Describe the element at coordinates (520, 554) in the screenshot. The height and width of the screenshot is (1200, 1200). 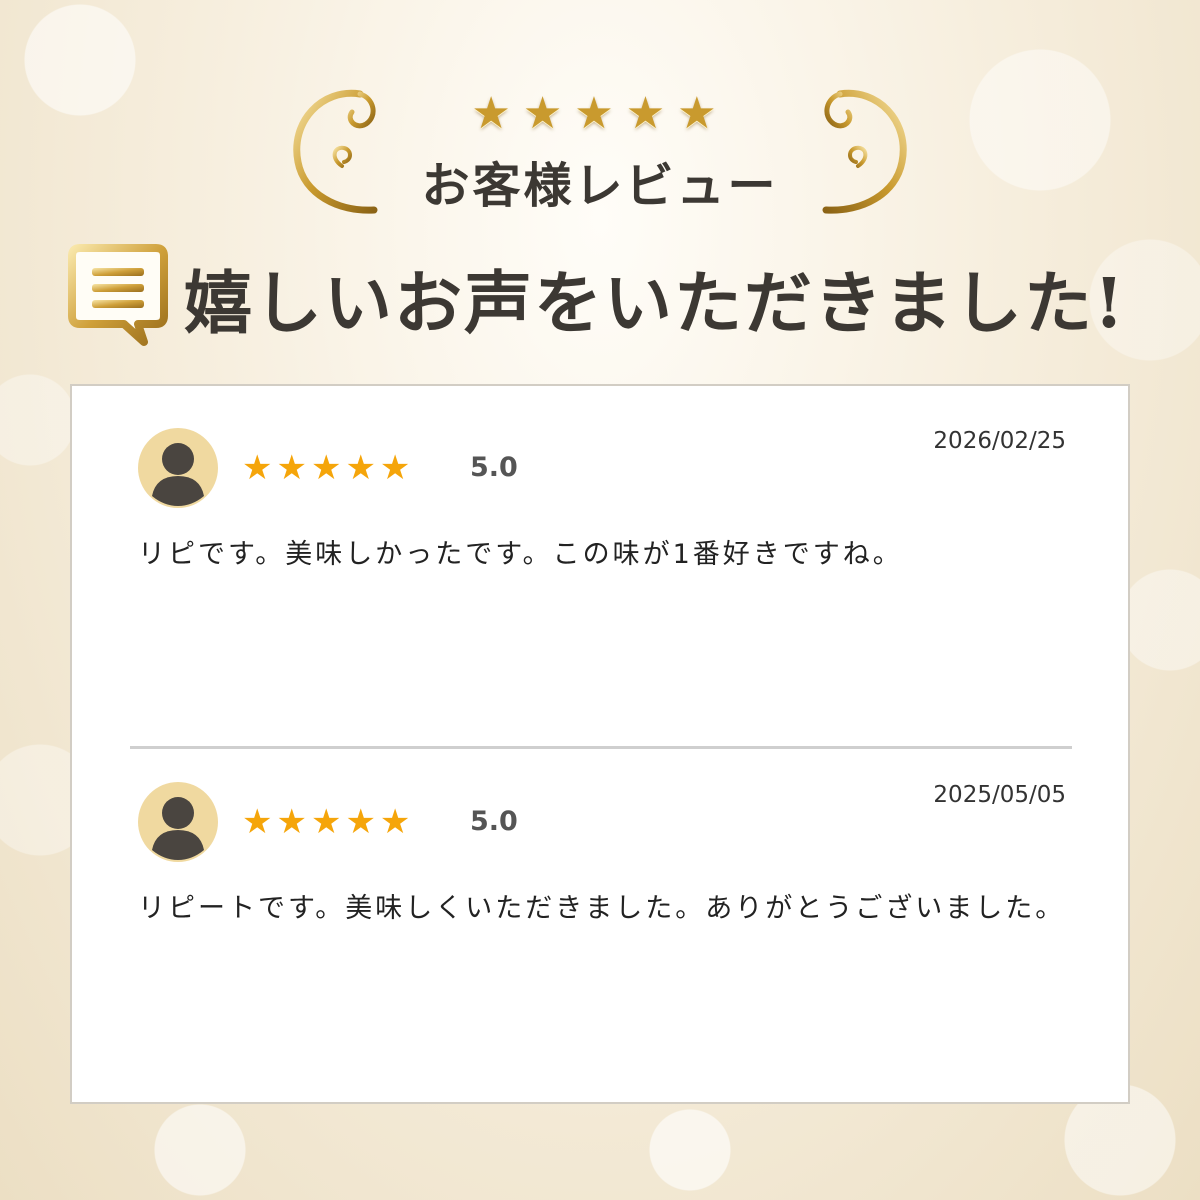
I see `review-comment: リピです。美味しかったです。この味が1番好きですね。` at that location.